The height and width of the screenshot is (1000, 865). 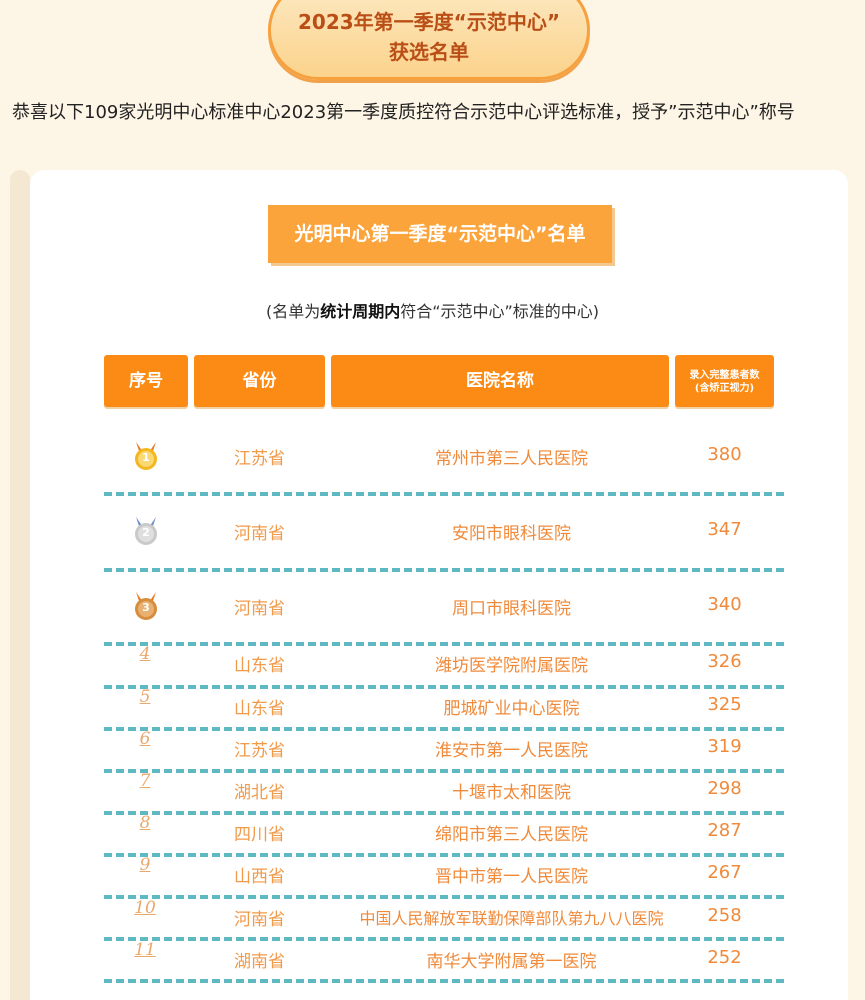 I want to click on rank-number: 7, so click(x=145, y=786).